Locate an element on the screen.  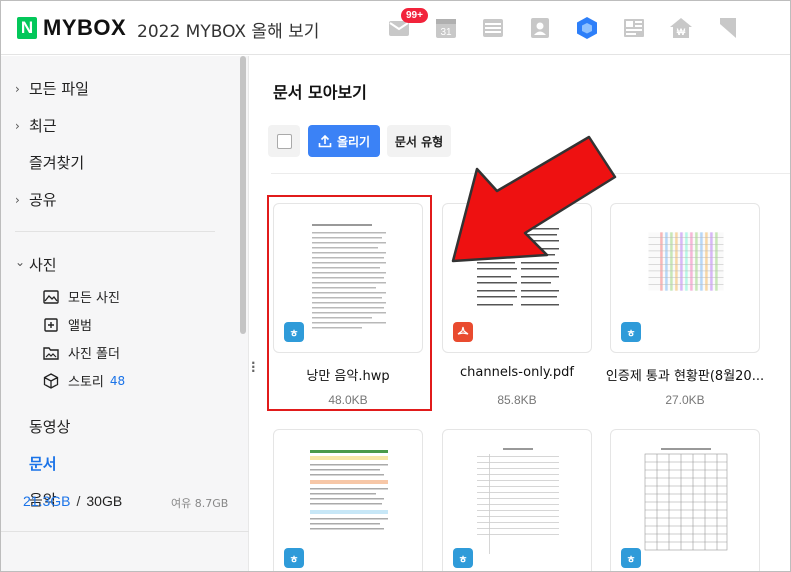
sidebar-subitem-all-photos: 모든 사진 is located at coordinates (81, 296).